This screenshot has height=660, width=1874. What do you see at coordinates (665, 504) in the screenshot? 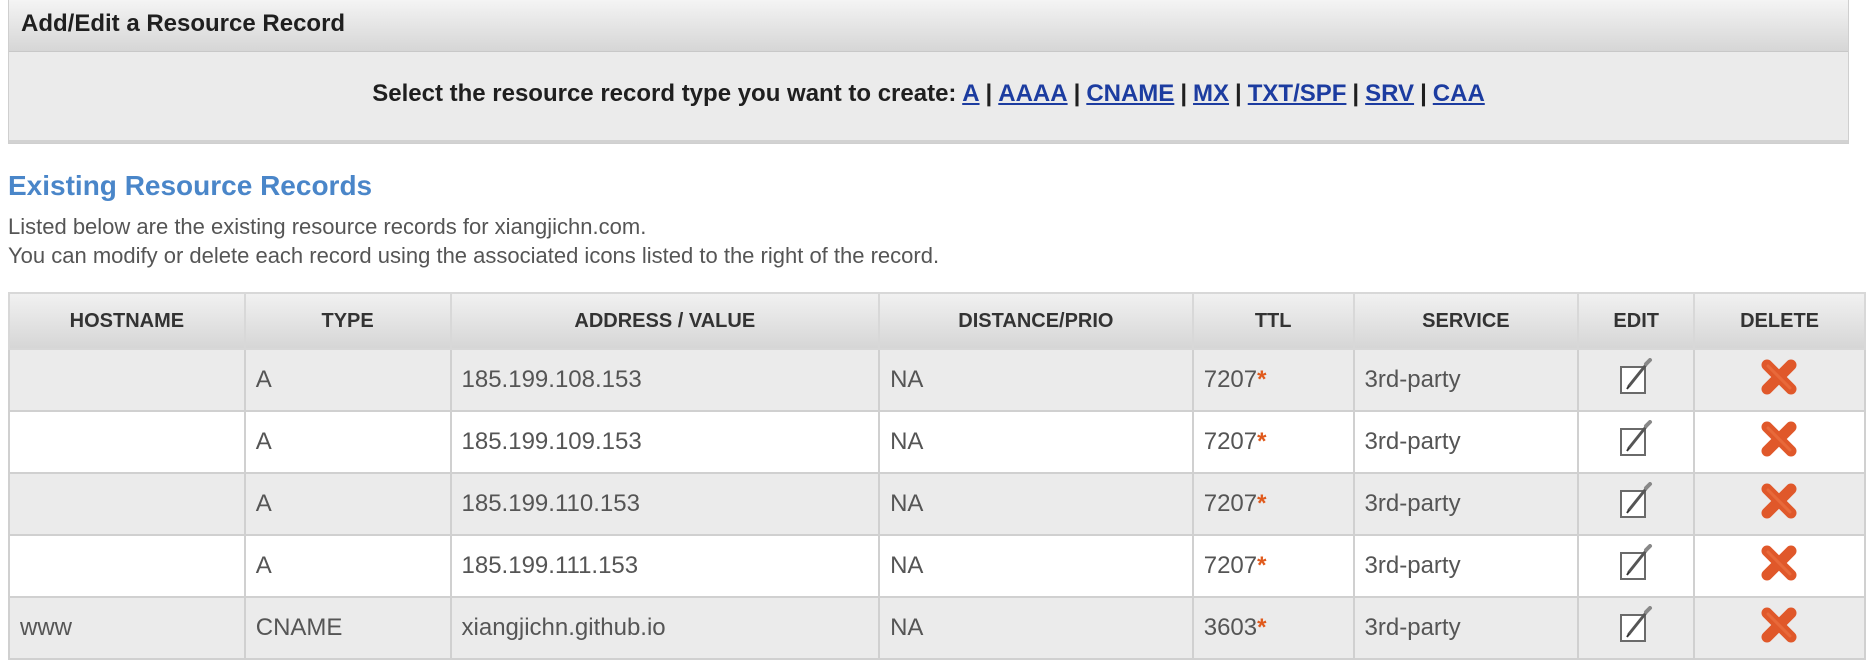
I see `cell-value: 185.199.110.153` at bounding box center [665, 504].